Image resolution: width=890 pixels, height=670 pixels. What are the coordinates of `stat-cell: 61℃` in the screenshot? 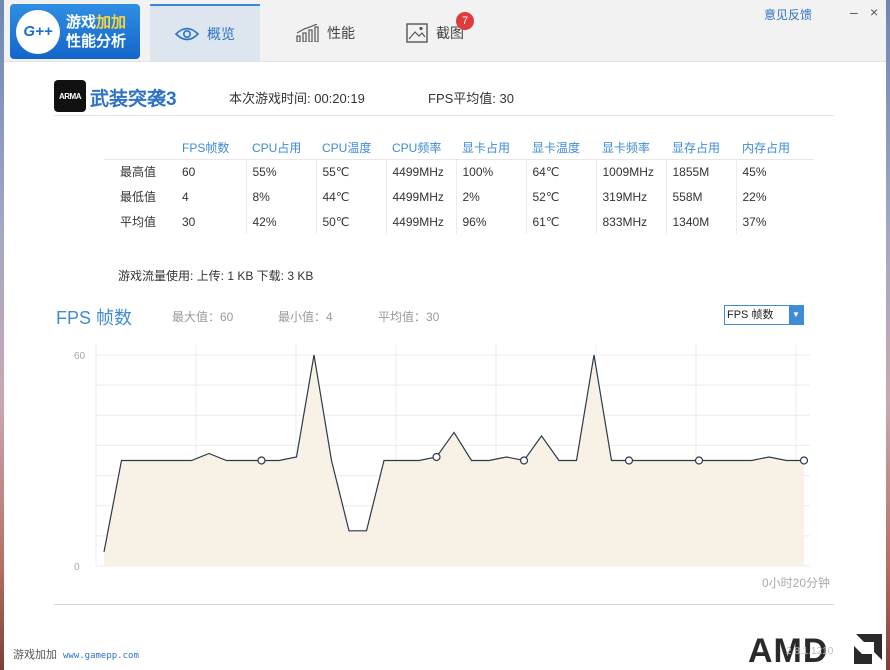 It's located at (561, 221).